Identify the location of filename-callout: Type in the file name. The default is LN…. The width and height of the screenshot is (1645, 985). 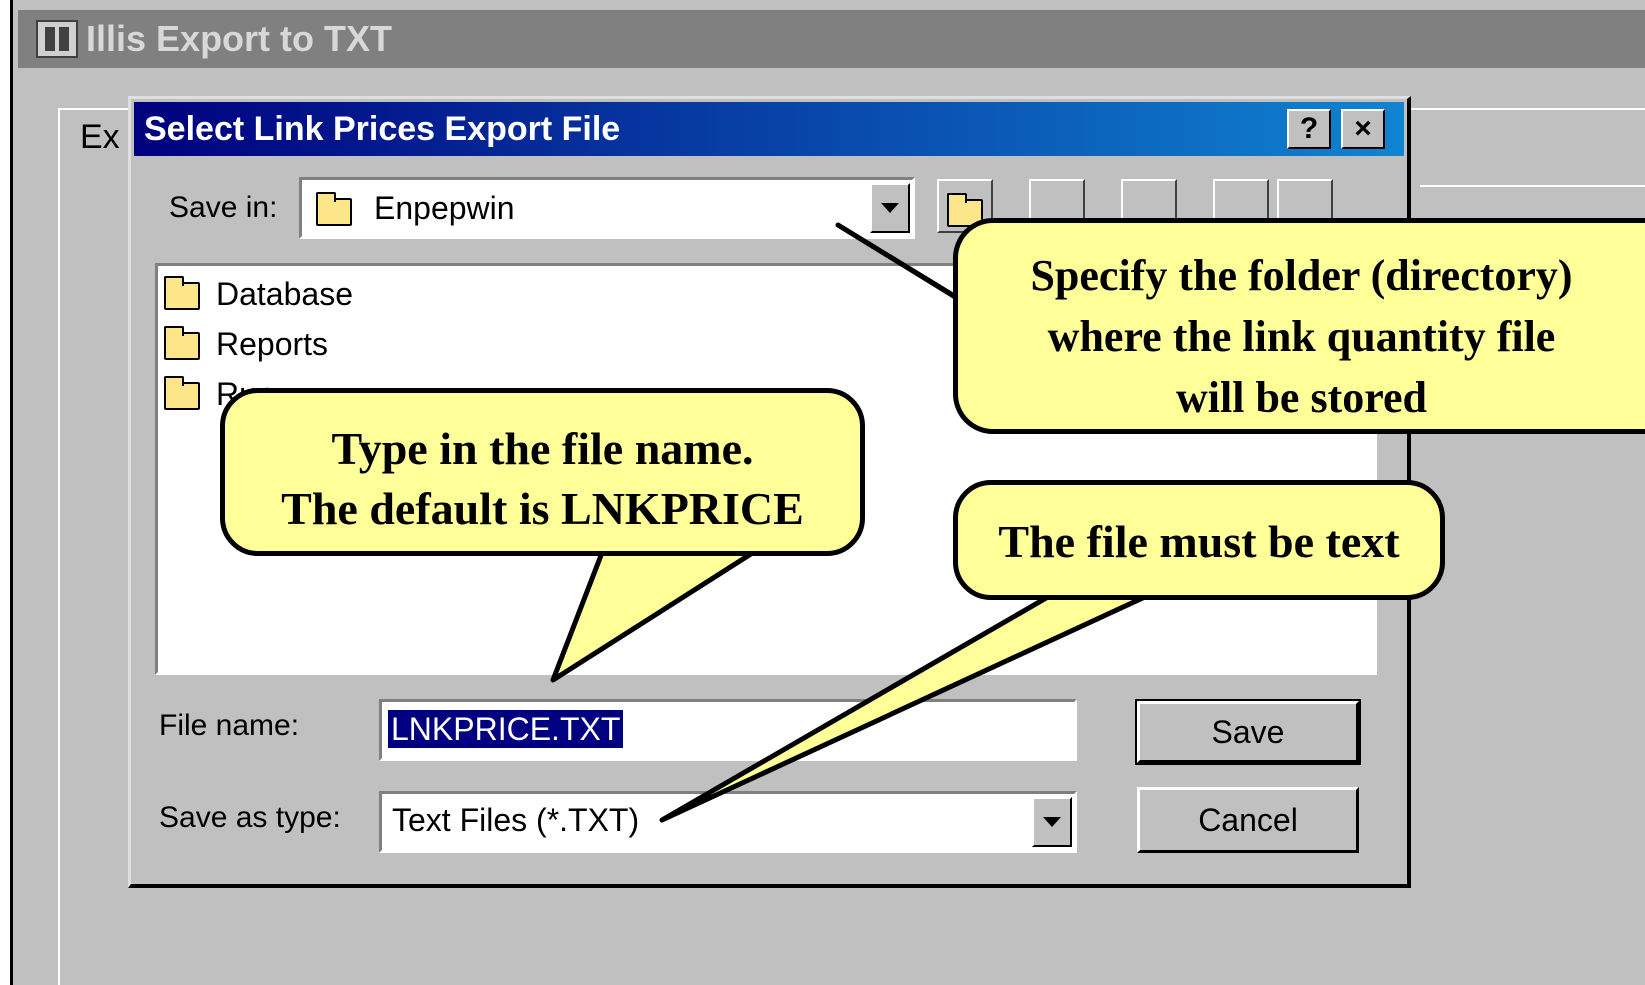
(542, 472).